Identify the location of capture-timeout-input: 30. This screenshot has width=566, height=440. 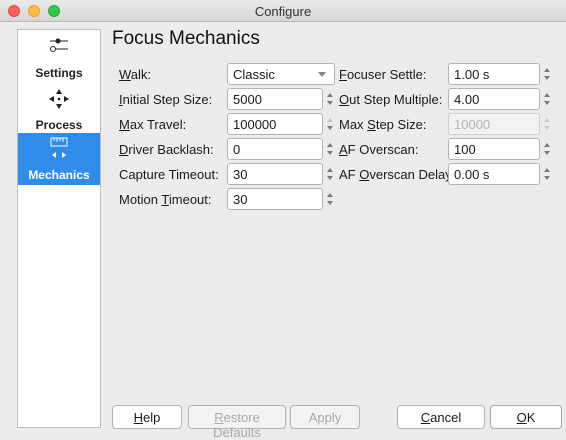
(275, 174).